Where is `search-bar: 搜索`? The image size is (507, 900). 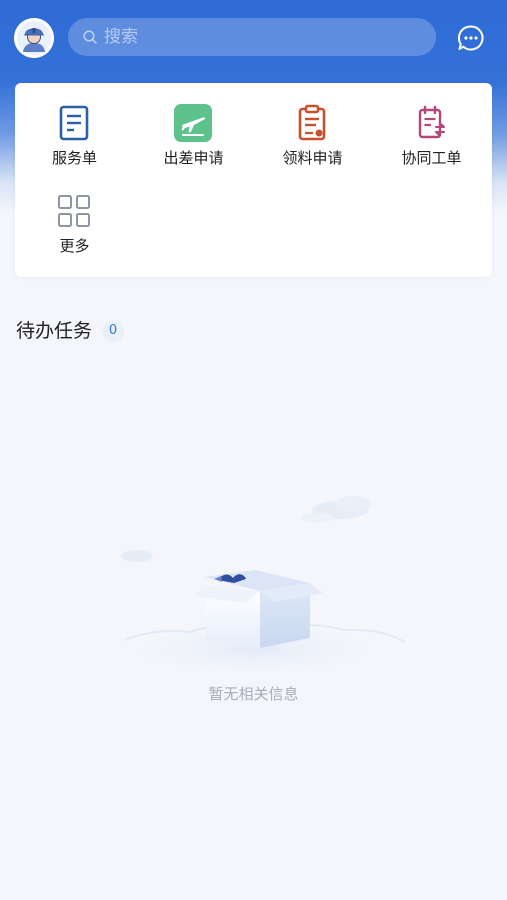
search-bar: 搜索 is located at coordinates (252, 37).